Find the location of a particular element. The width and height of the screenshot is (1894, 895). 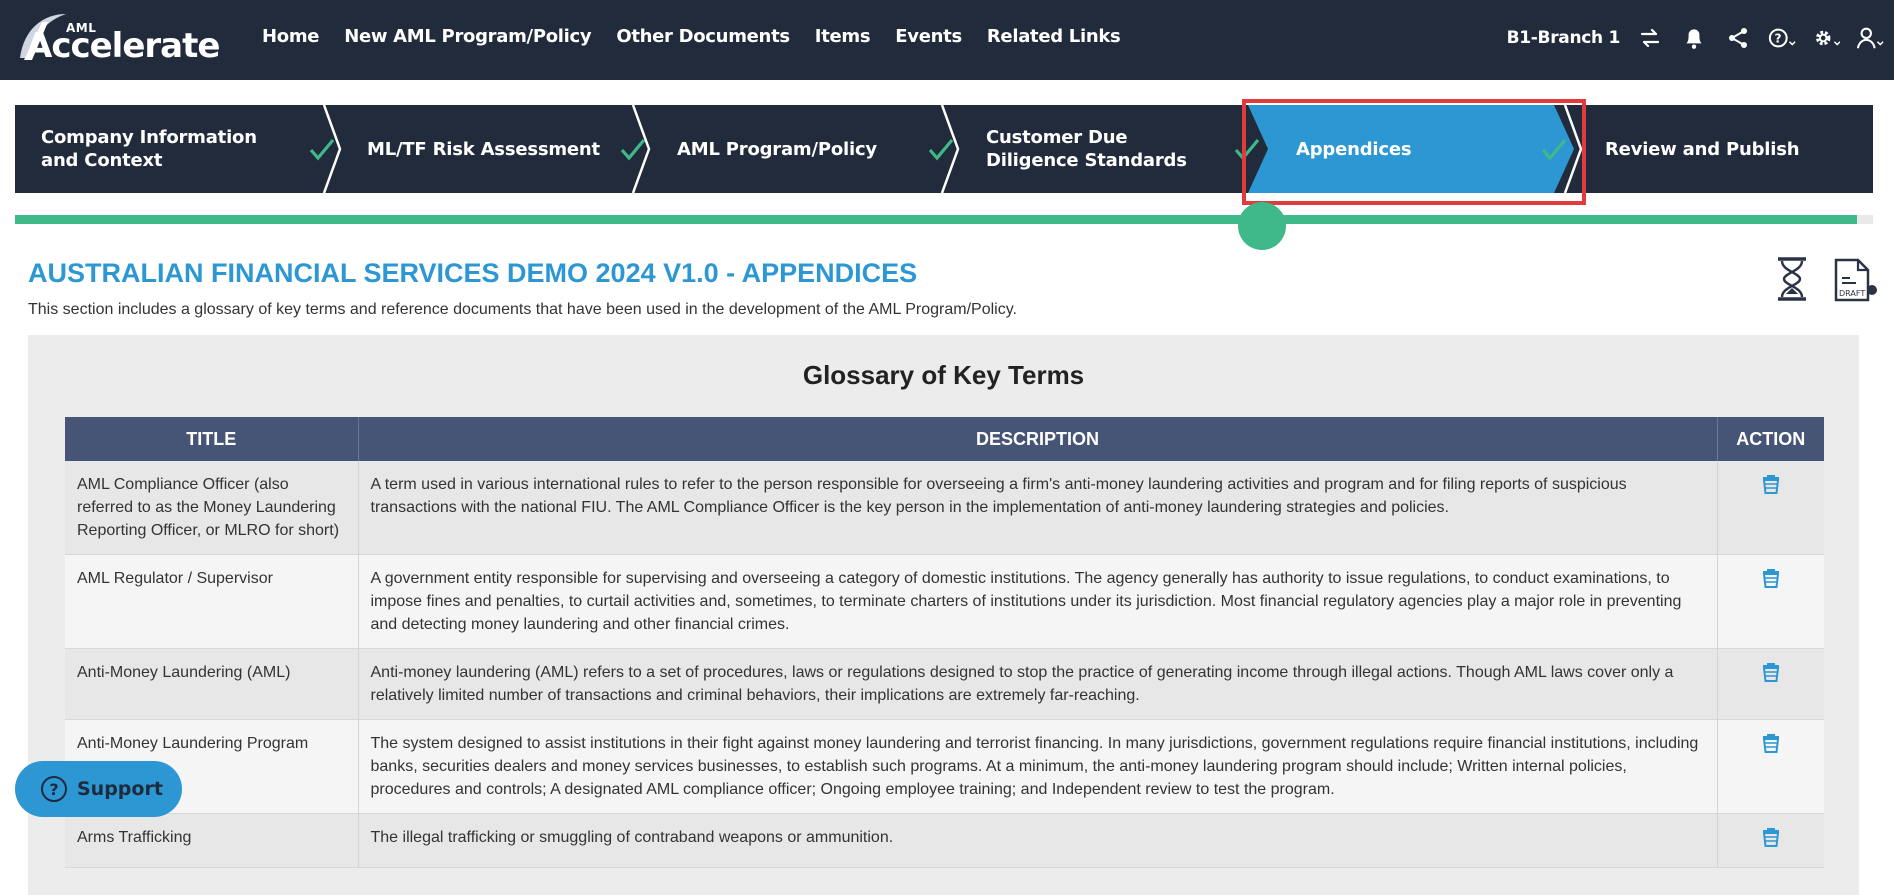

support-label: Support is located at coordinates (120, 789).